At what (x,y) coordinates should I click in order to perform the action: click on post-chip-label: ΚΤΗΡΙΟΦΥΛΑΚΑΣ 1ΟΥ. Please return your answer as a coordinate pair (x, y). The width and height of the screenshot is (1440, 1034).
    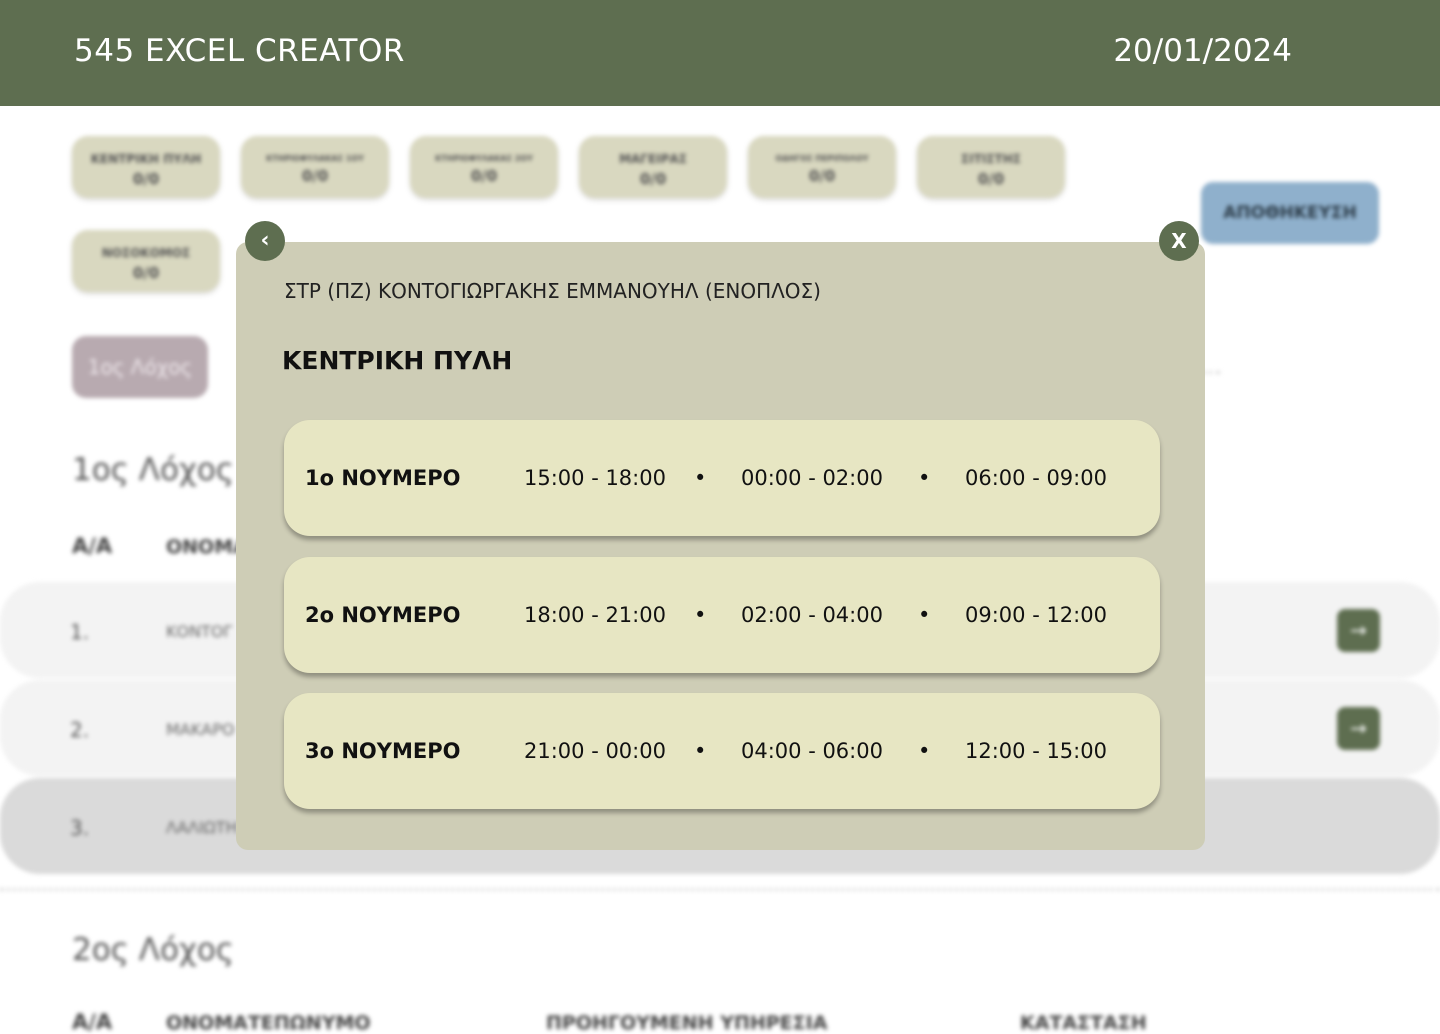
    Looking at the image, I should click on (315, 158).